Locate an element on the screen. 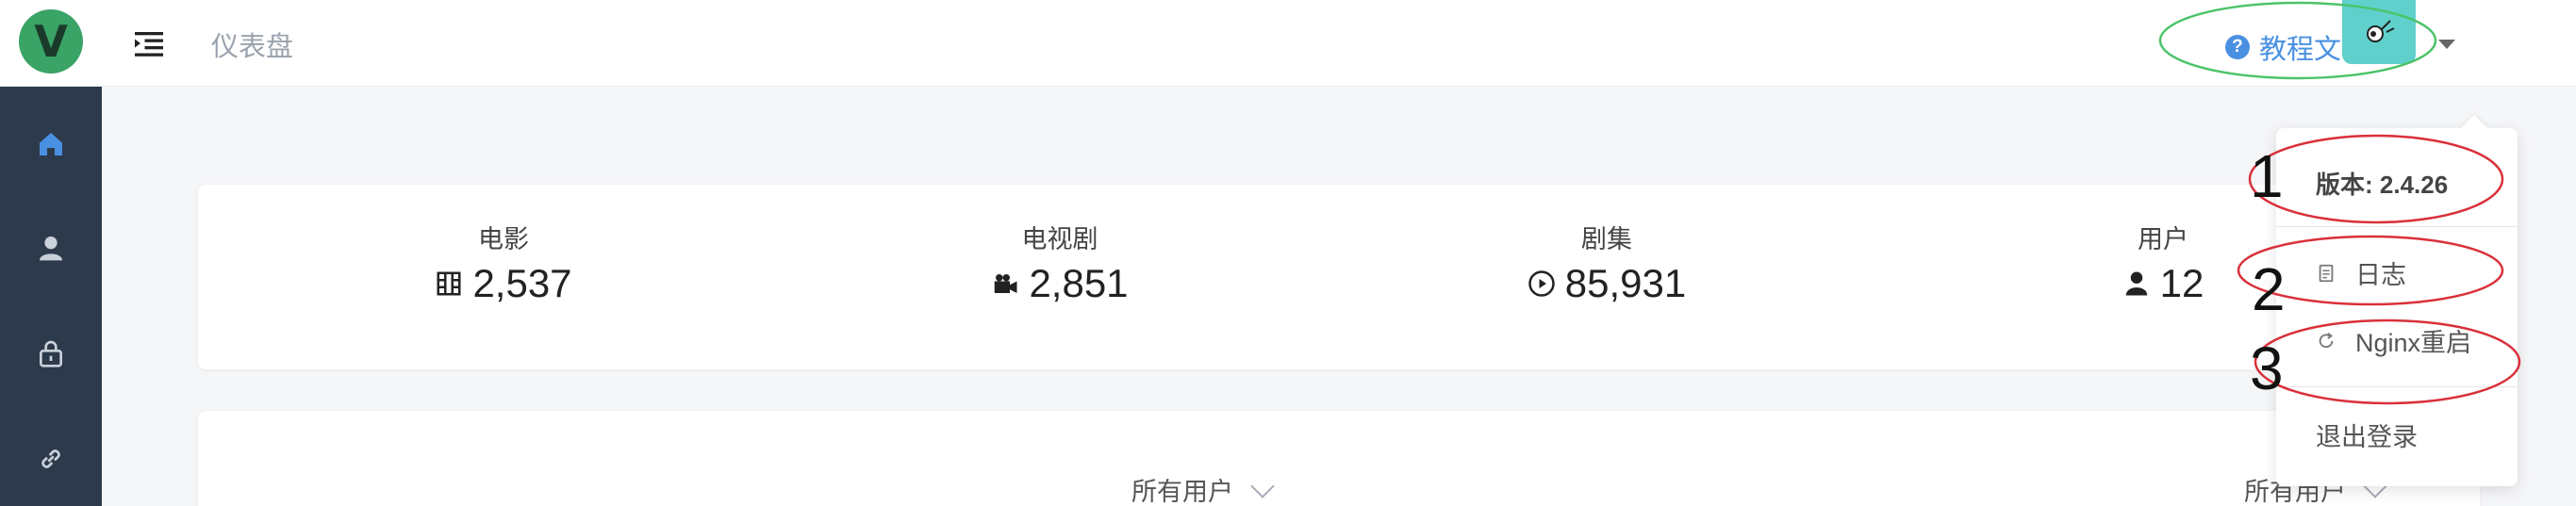  menu-item-nginx-restart: Nginx重启 is located at coordinates (2393, 341).